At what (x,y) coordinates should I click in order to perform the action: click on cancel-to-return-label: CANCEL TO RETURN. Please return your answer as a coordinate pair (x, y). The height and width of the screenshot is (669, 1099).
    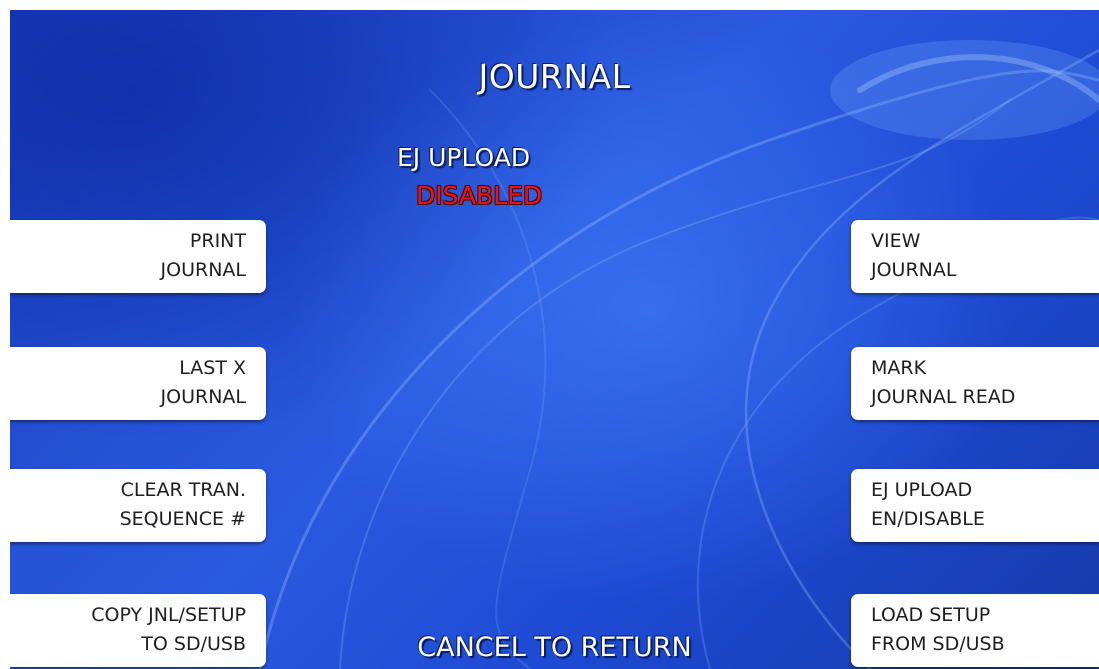
    Looking at the image, I should click on (554, 647).